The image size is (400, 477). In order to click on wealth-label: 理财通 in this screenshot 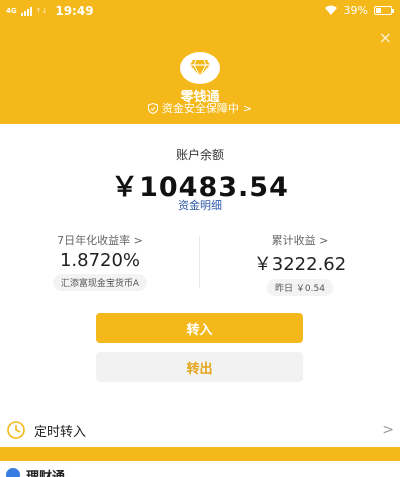, I will do `click(45, 471)`.